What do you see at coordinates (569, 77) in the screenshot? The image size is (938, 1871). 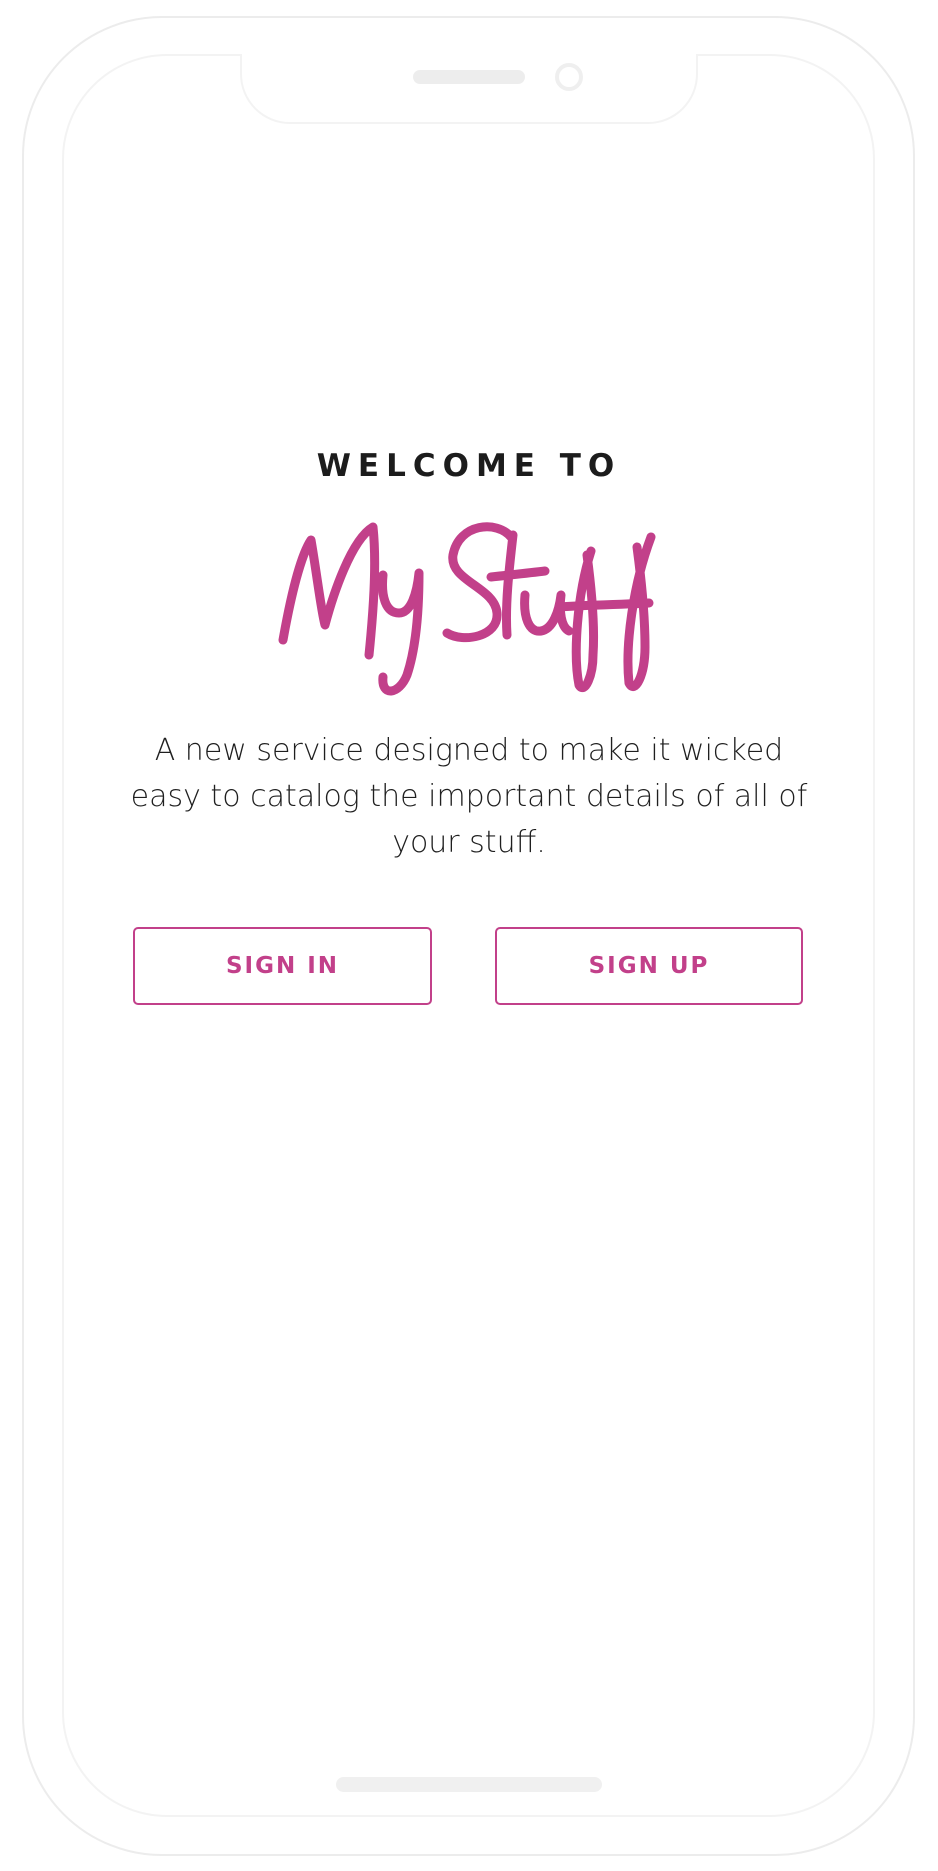 I see `front-camera-icon` at bounding box center [569, 77].